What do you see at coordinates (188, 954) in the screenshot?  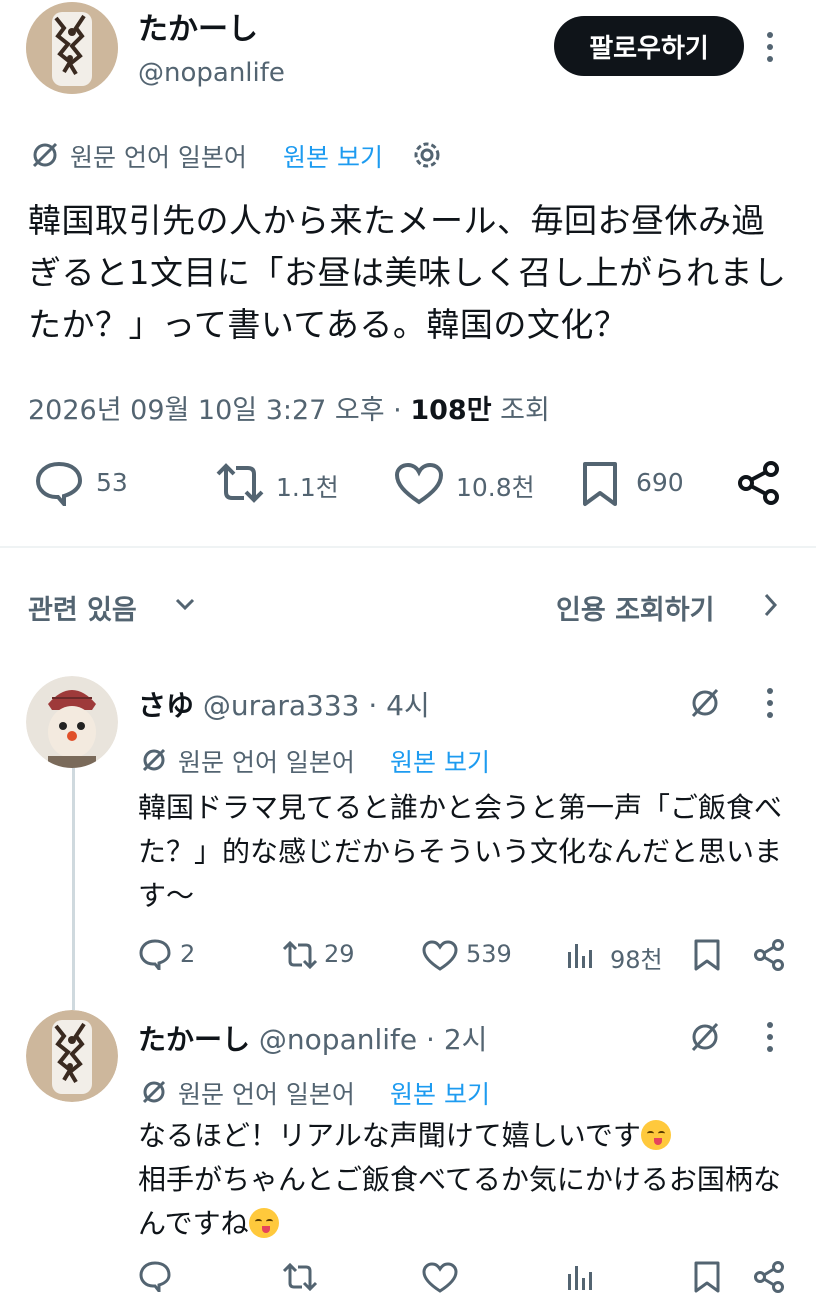 I see `reply-count: 2` at bounding box center [188, 954].